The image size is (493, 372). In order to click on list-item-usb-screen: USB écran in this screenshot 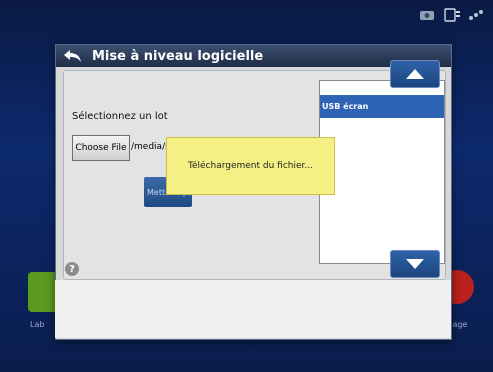, I will do `click(382, 106)`.